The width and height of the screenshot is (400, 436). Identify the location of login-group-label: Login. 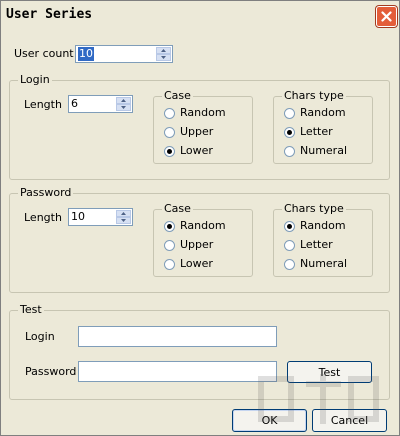
(35, 80).